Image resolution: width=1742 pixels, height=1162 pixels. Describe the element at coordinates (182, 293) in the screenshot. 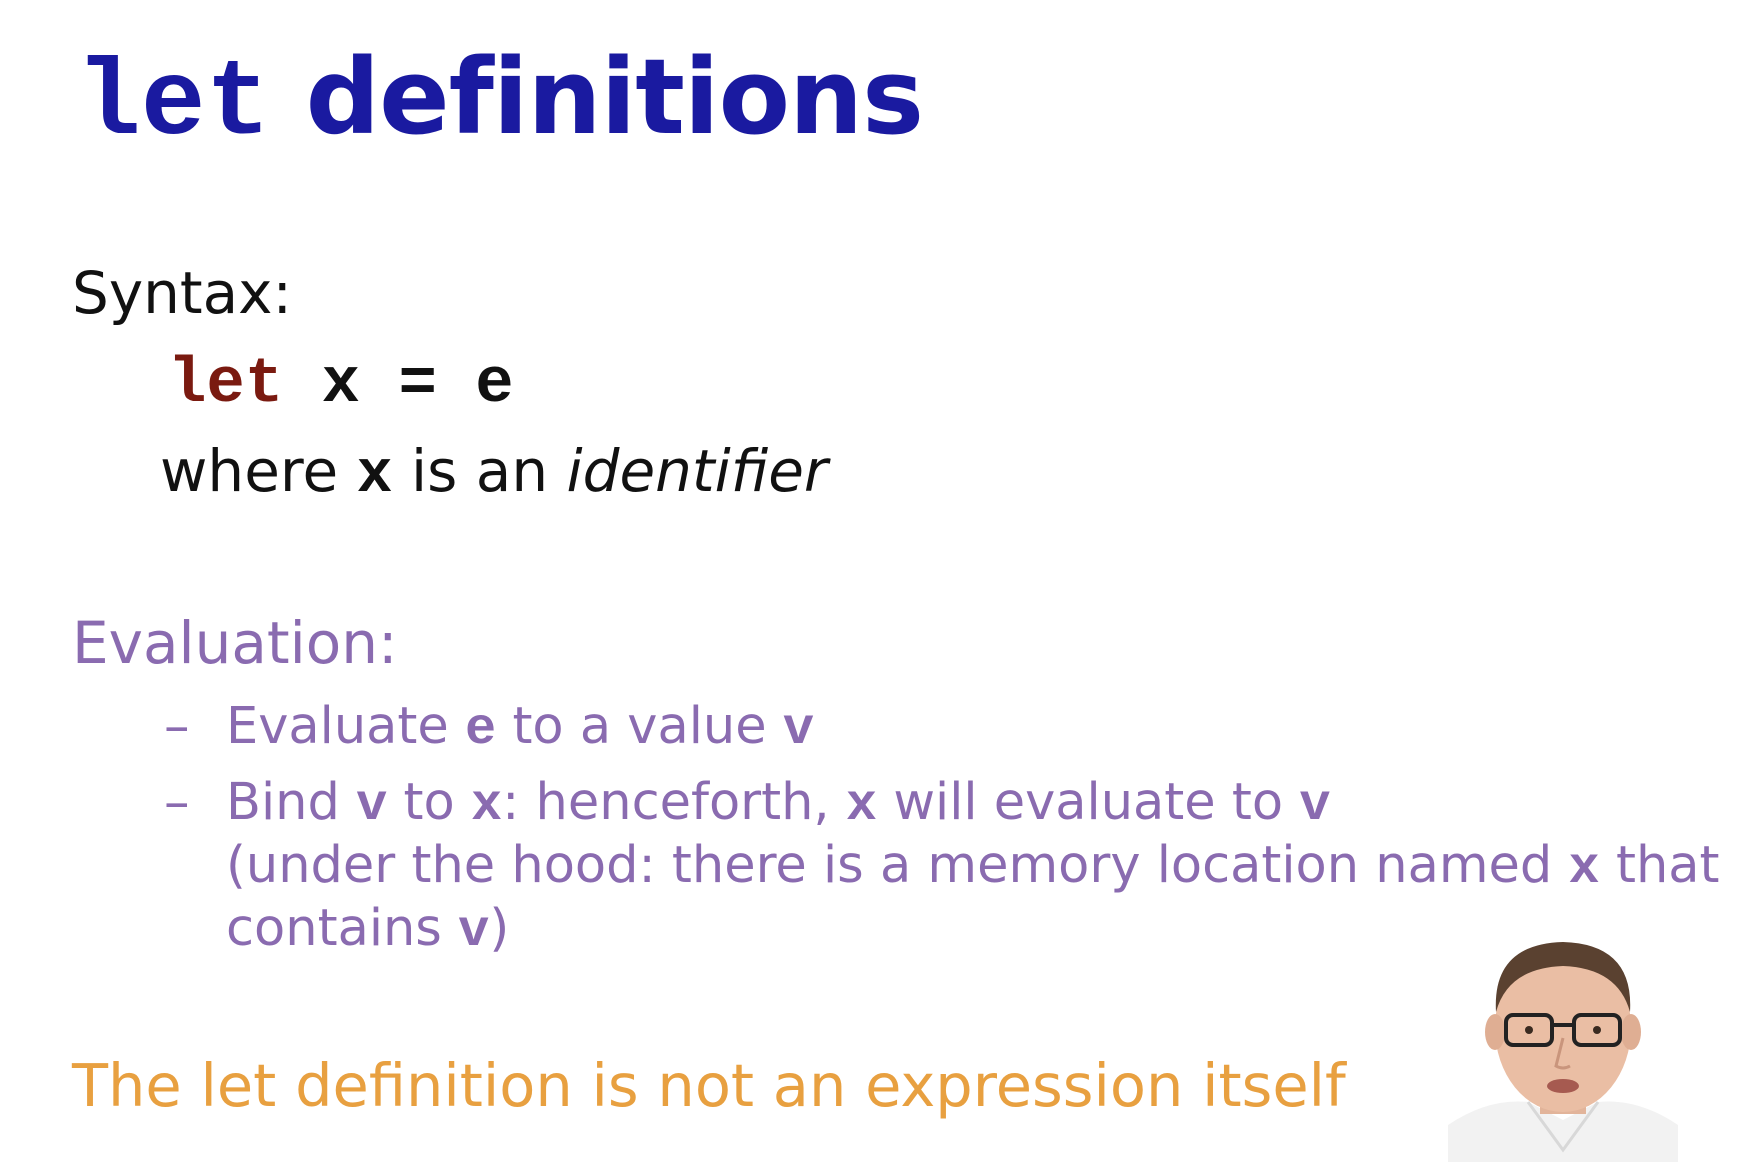

I see `syntax-heading: Syntax:` at that location.